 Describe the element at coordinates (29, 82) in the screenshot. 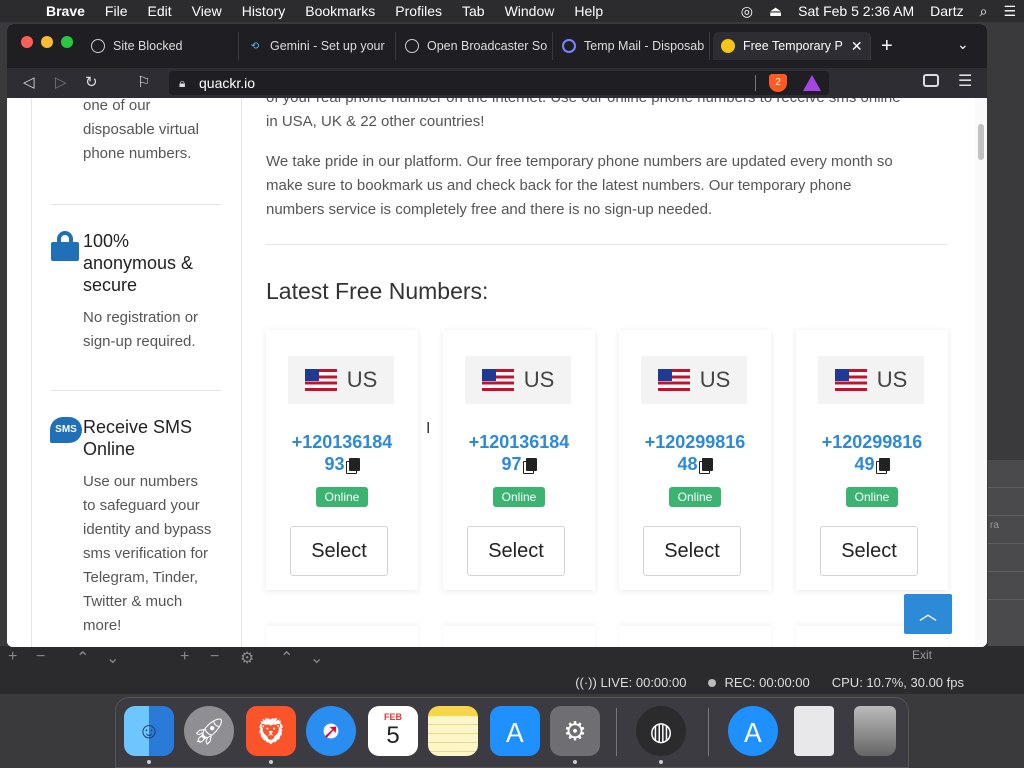

I see `back-button: ◁` at that location.